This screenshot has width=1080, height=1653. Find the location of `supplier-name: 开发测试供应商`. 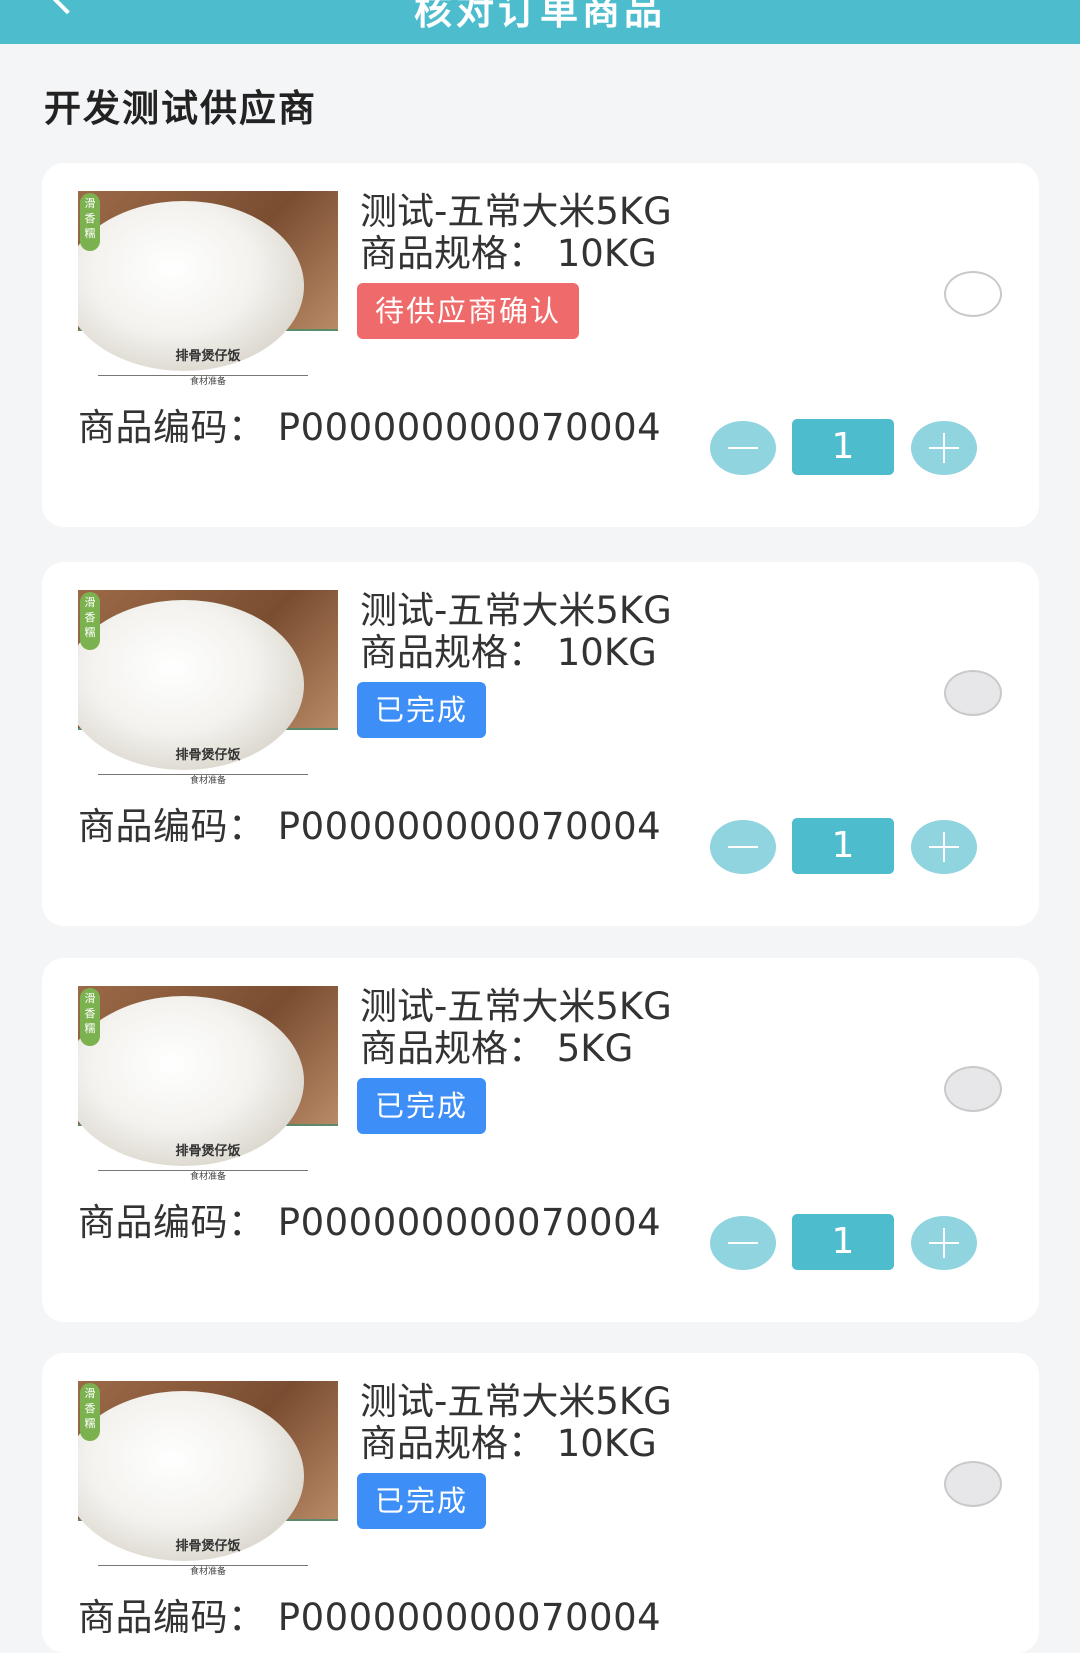

supplier-name: 开发测试供应商 is located at coordinates (180, 108).